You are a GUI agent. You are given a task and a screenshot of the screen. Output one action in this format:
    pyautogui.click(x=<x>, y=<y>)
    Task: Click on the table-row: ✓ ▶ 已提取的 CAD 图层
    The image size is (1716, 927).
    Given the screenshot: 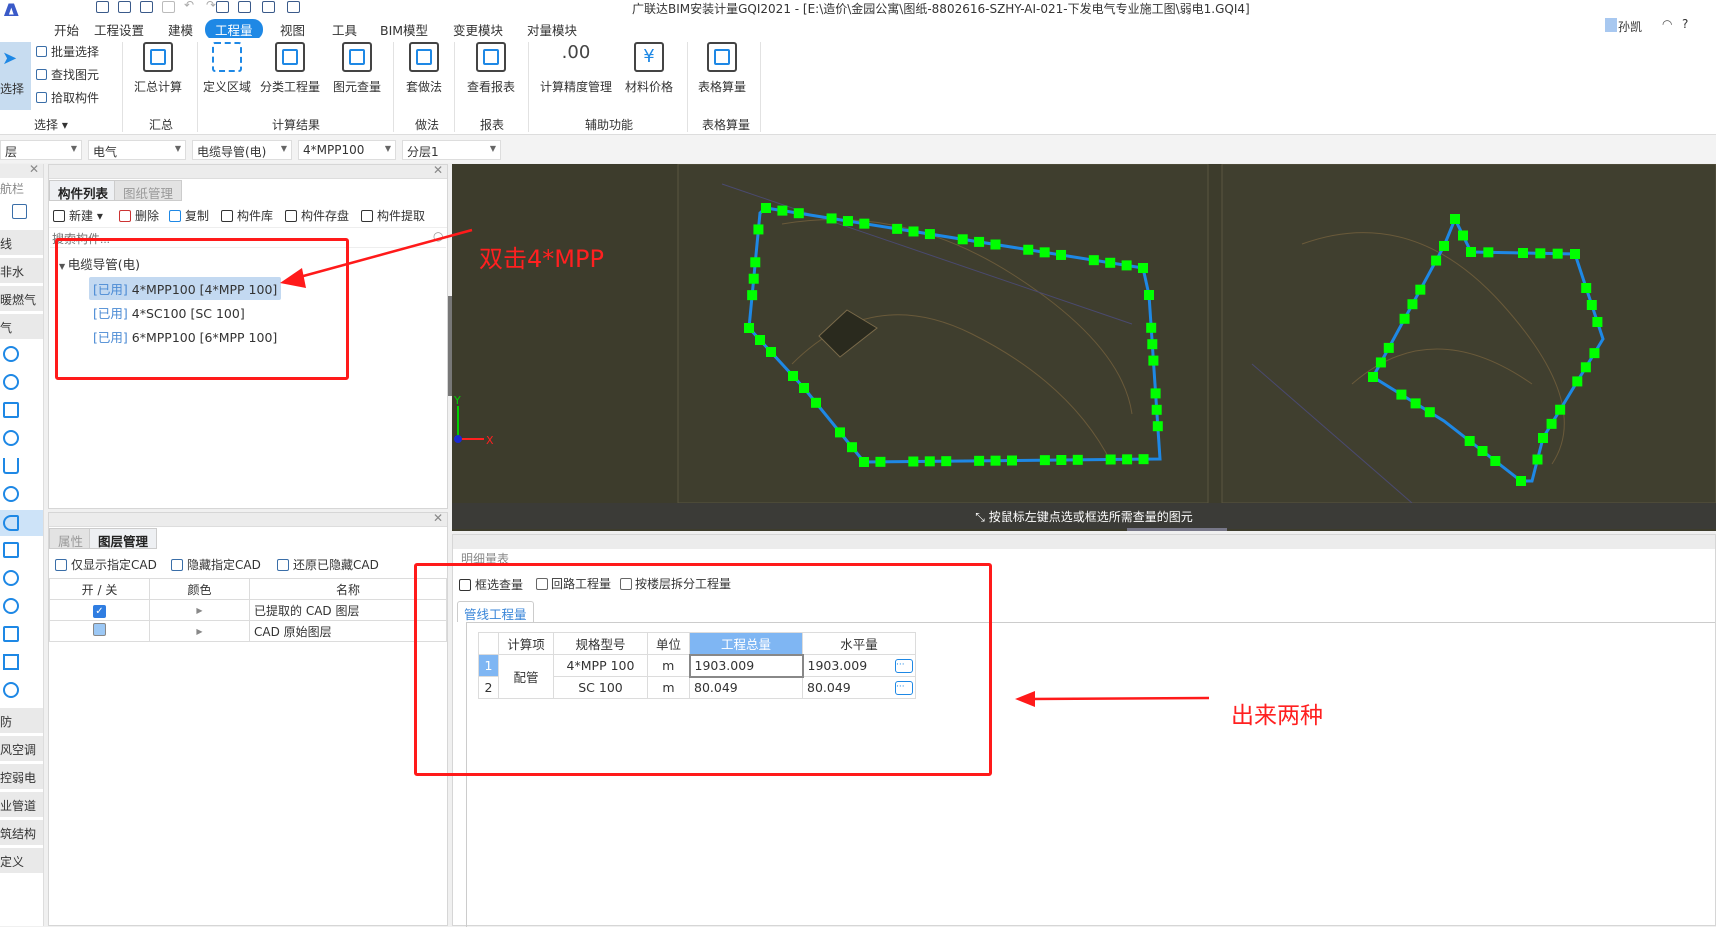 What is the action you would take?
    pyautogui.click(x=248, y=610)
    